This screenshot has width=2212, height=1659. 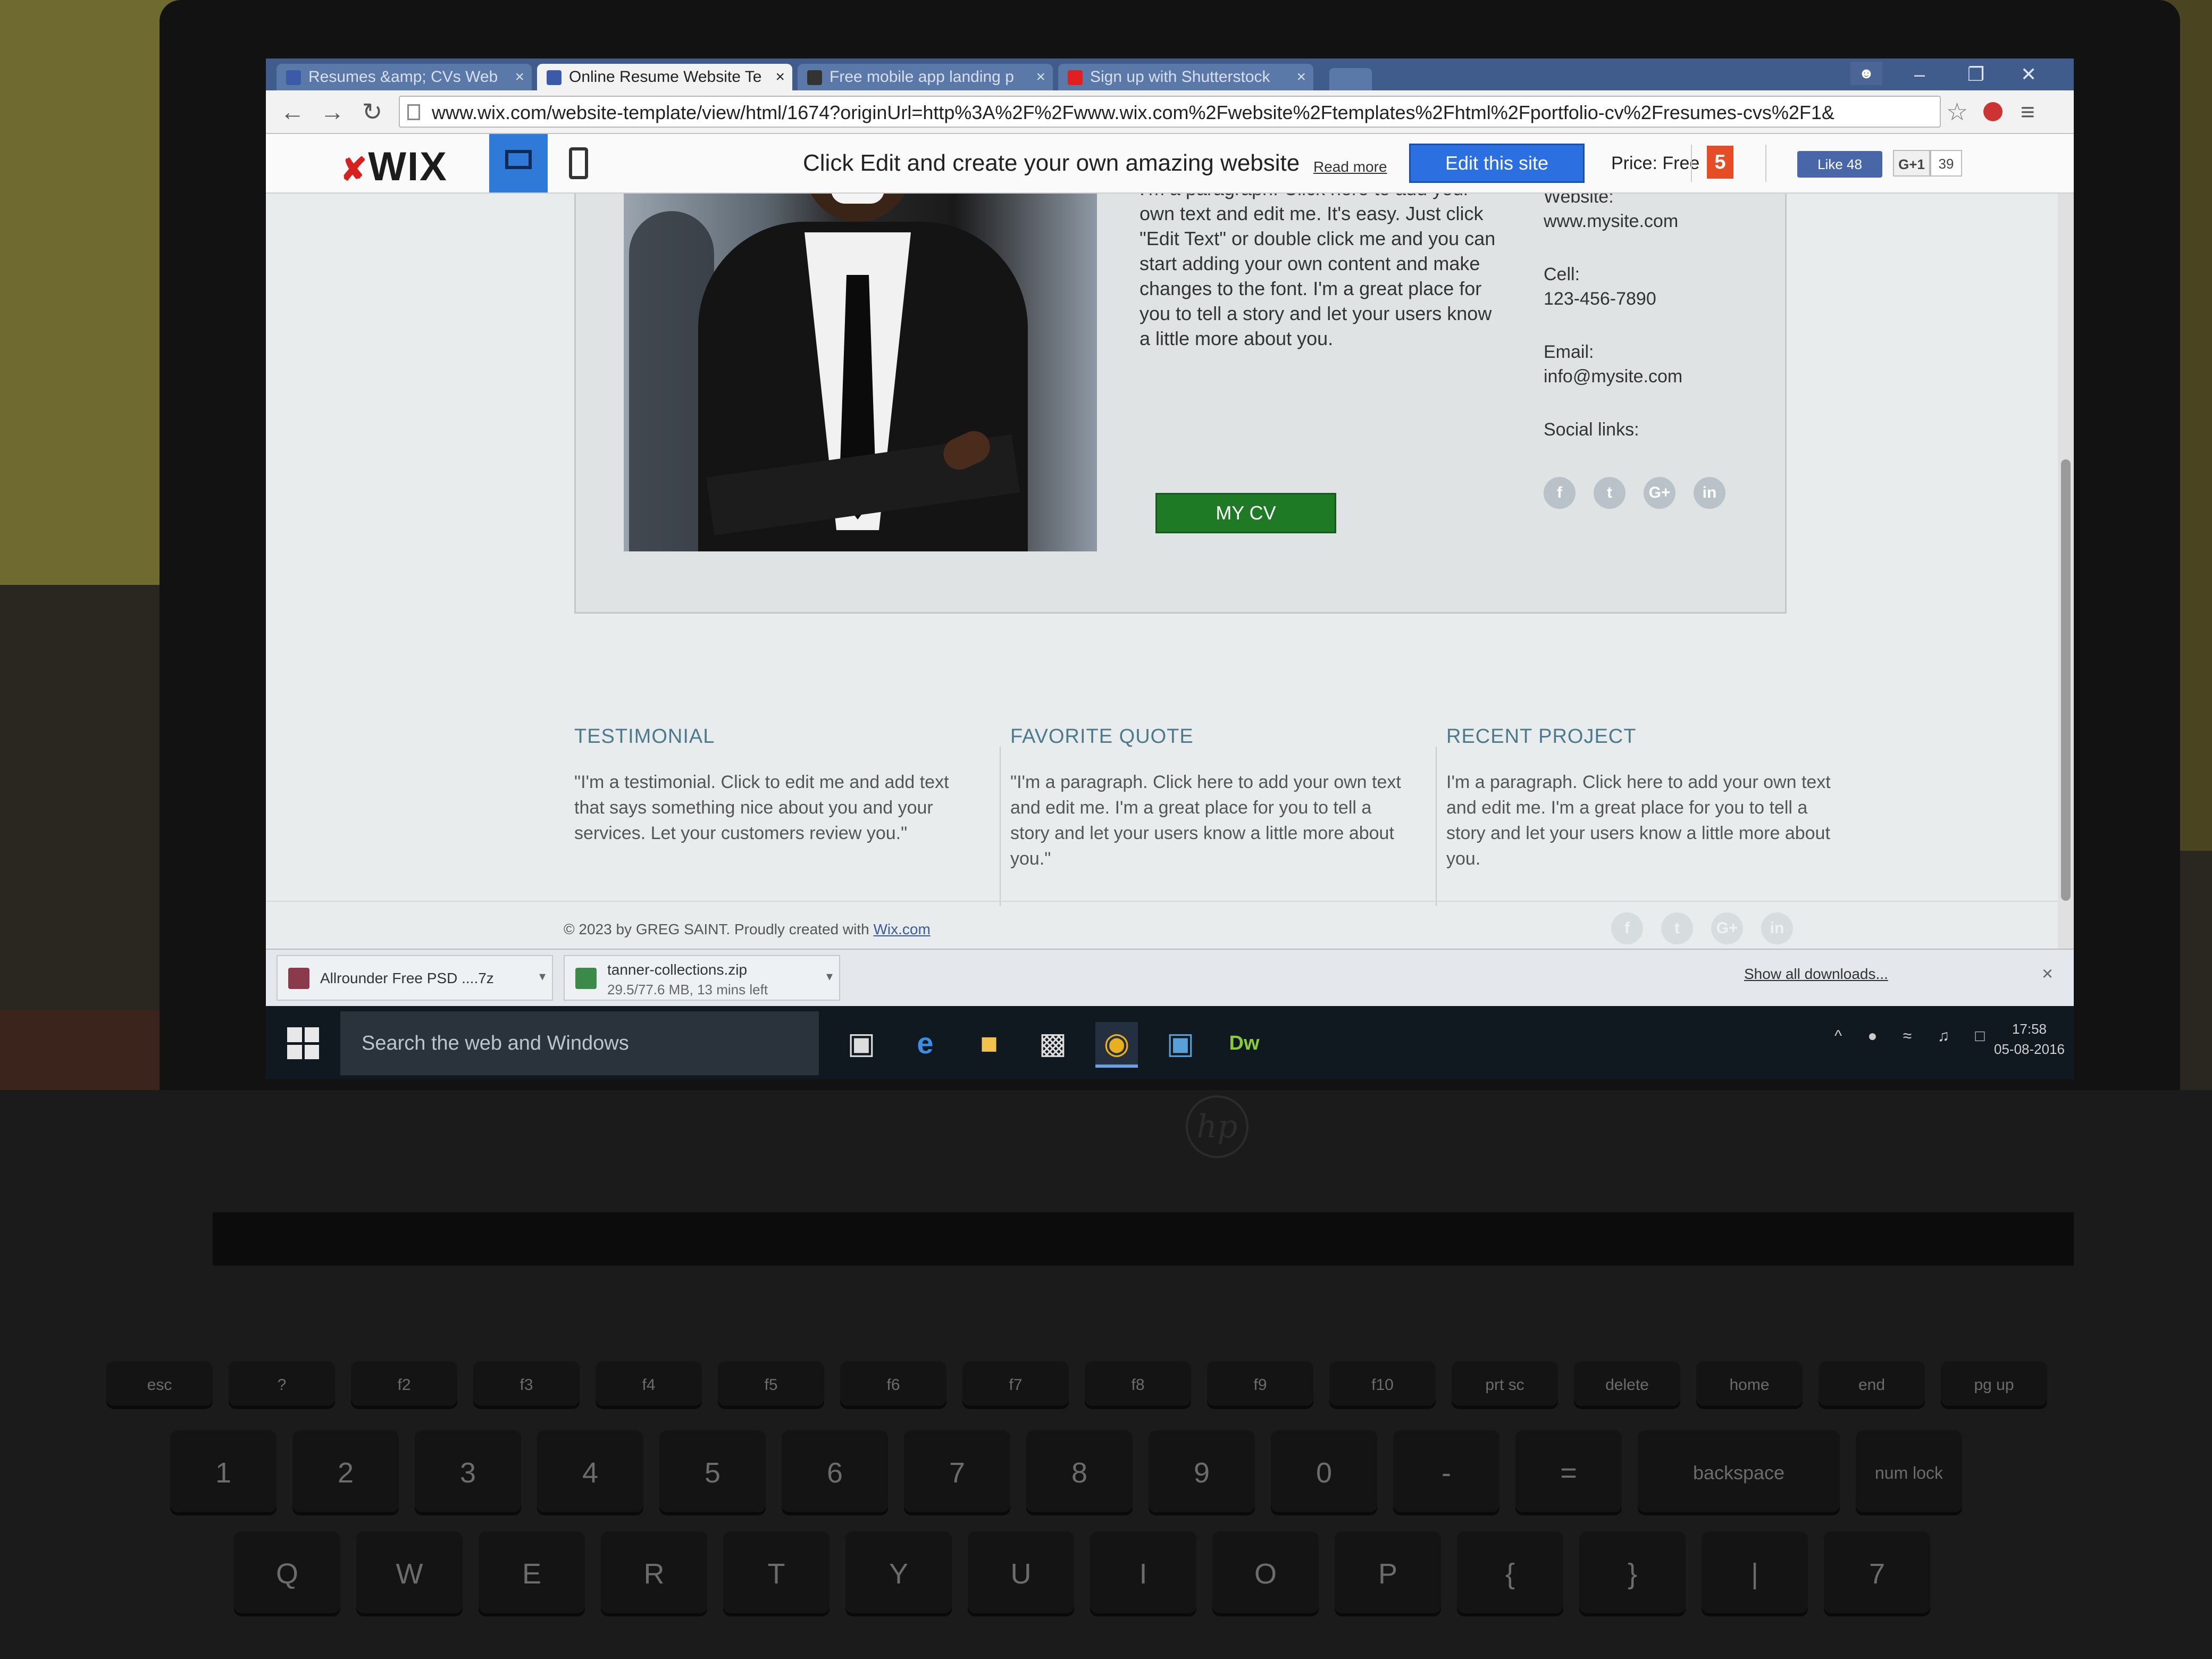 What do you see at coordinates (860, 372) in the screenshot?
I see `profile-photo` at bounding box center [860, 372].